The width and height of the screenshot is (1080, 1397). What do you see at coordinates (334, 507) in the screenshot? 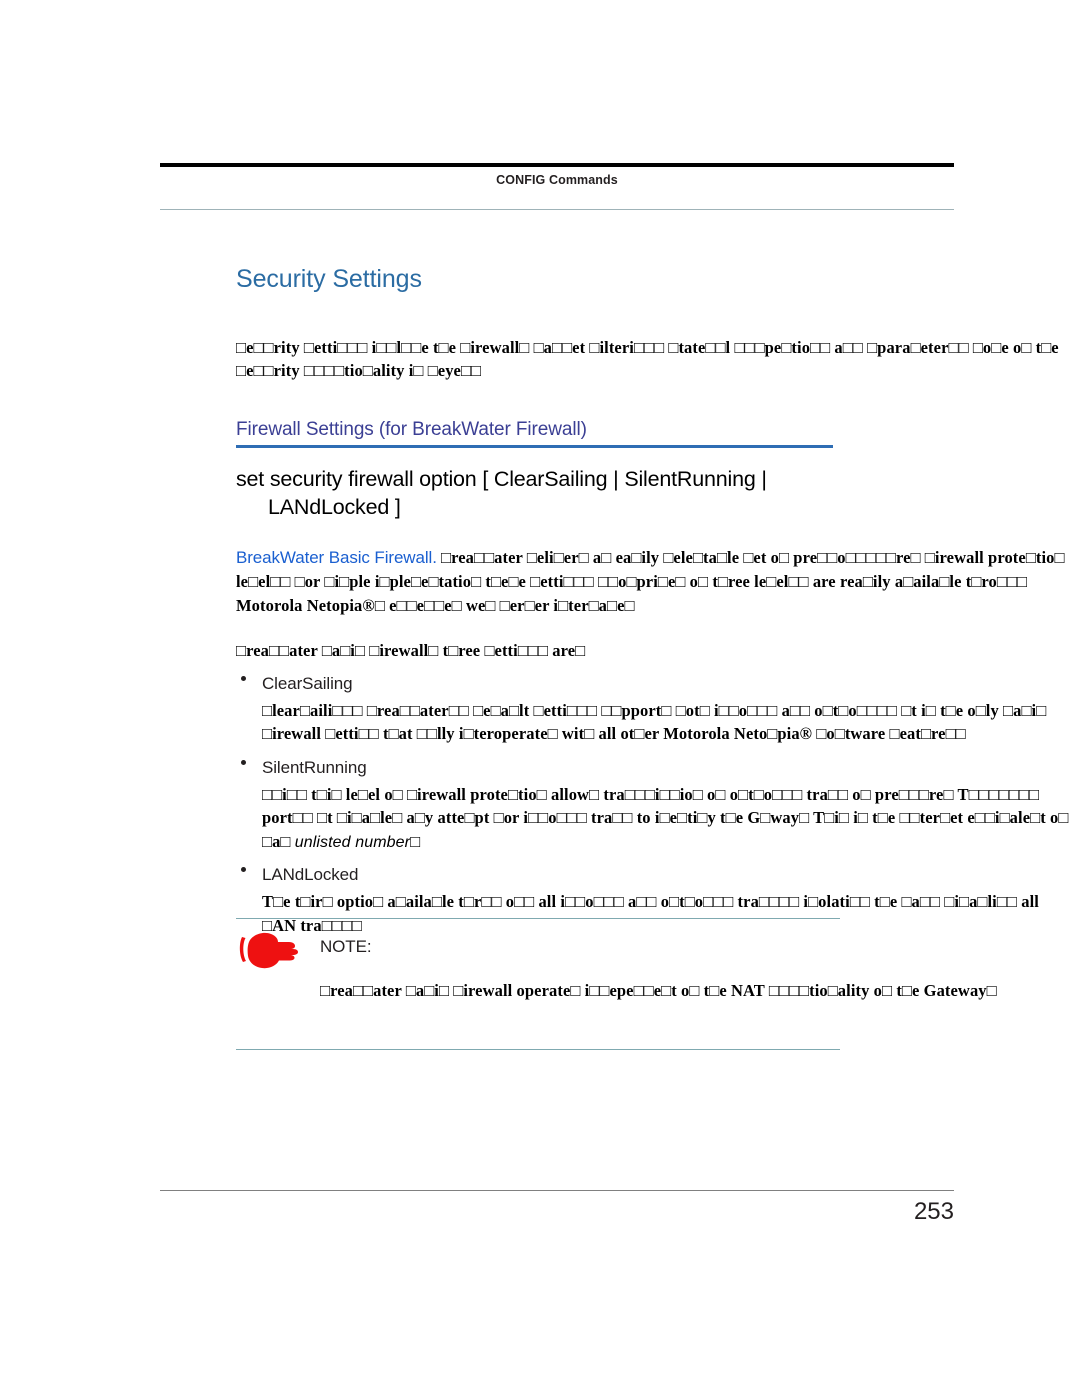
I see `command-syntax-line2: LANdLocked ]` at bounding box center [334, 507].